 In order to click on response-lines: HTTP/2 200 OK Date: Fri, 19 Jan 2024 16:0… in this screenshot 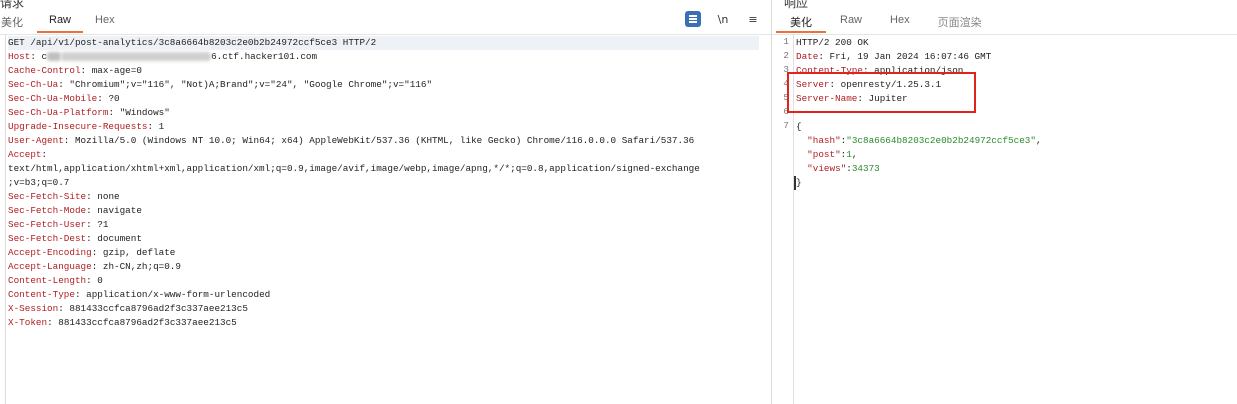, I will do `click(1011, 113)`.